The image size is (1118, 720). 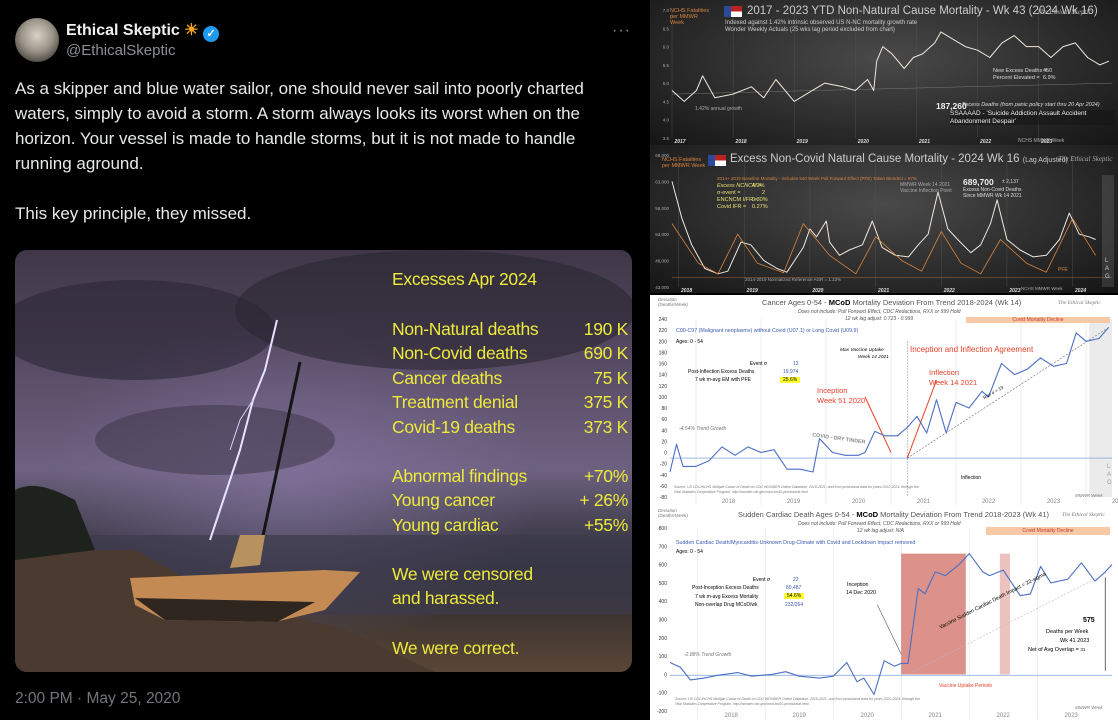 I want to click on y-tick-label: 43,000, so click(x=662, y=287).